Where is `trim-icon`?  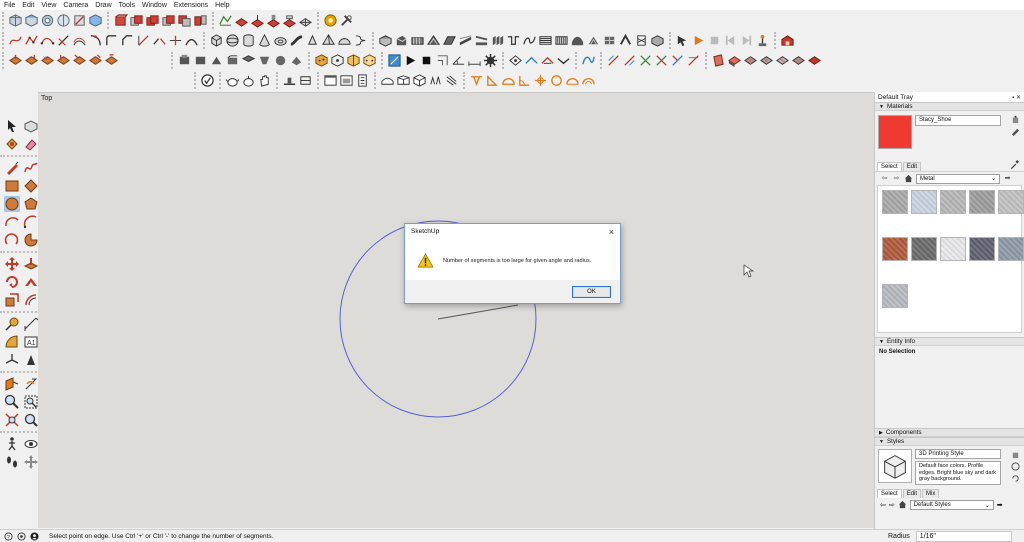 trim-icon is located at coordinates (184, 20).